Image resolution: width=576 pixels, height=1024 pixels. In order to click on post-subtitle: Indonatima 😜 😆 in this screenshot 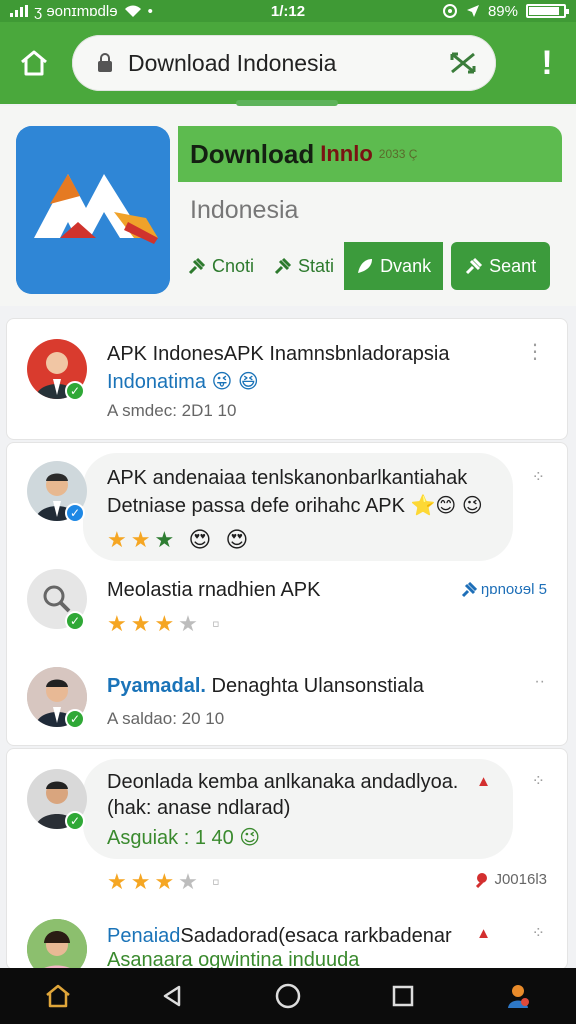, I will do `click(183, 381)`.